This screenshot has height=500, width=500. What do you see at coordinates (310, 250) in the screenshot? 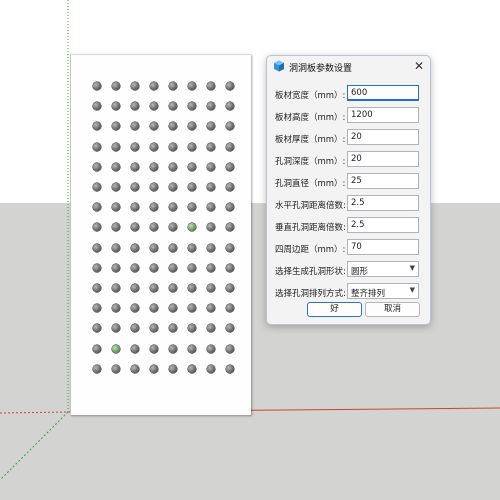
I see `field-label: 四周边距（mm）:` at bounding box center [310, 250].